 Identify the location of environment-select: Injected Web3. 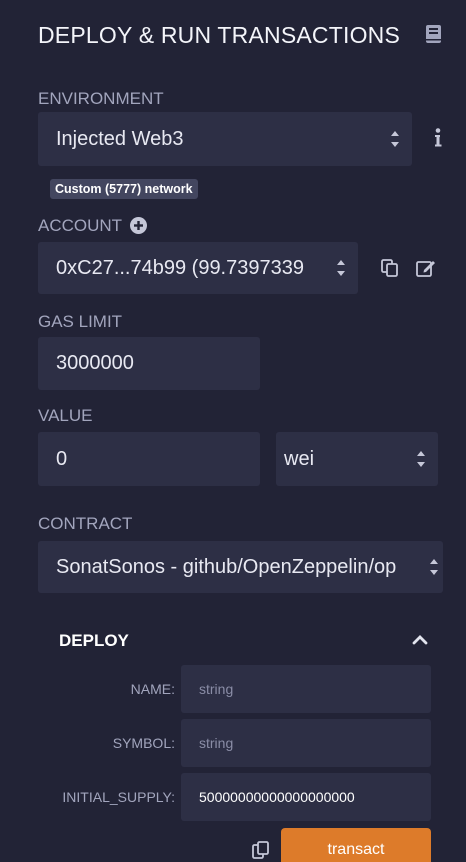
(225, 139).